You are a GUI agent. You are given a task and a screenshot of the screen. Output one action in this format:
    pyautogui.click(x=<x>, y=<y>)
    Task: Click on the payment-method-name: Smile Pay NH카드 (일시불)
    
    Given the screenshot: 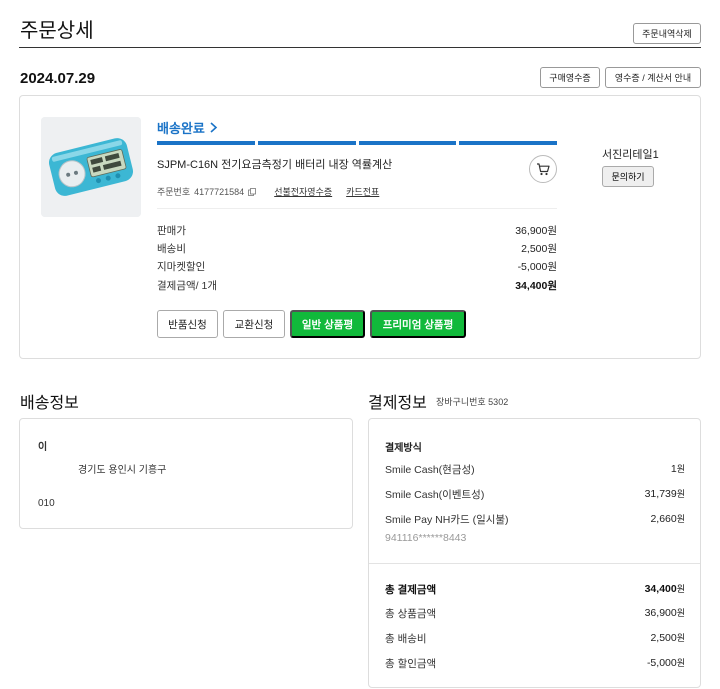 What is the action you would take?
    pyautogui.click(x=447, y=520)
    